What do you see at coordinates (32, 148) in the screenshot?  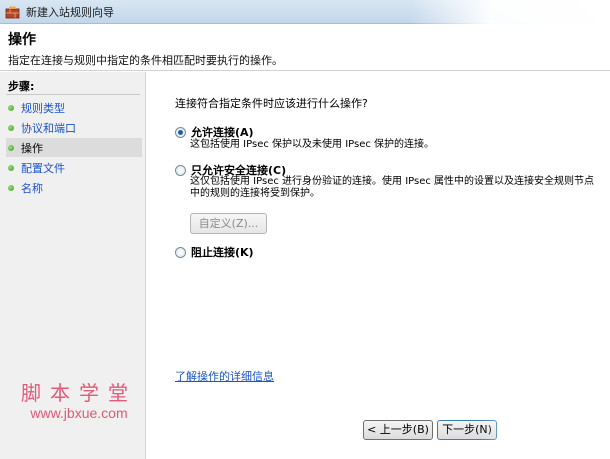 I see `sidebar-item-label: 操作` at bounding box center [32, 148].